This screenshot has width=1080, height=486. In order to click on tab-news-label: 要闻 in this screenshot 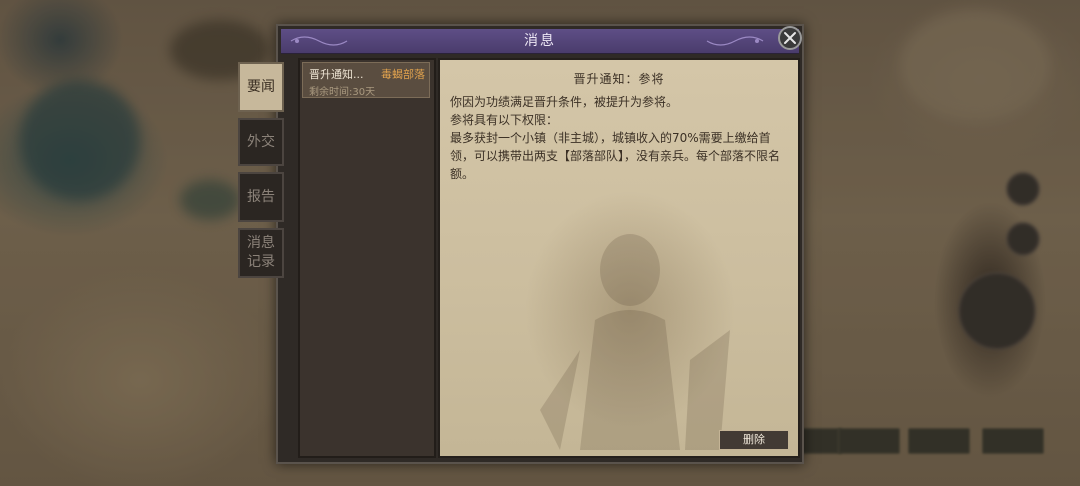, I will do `click(261, 86)`.